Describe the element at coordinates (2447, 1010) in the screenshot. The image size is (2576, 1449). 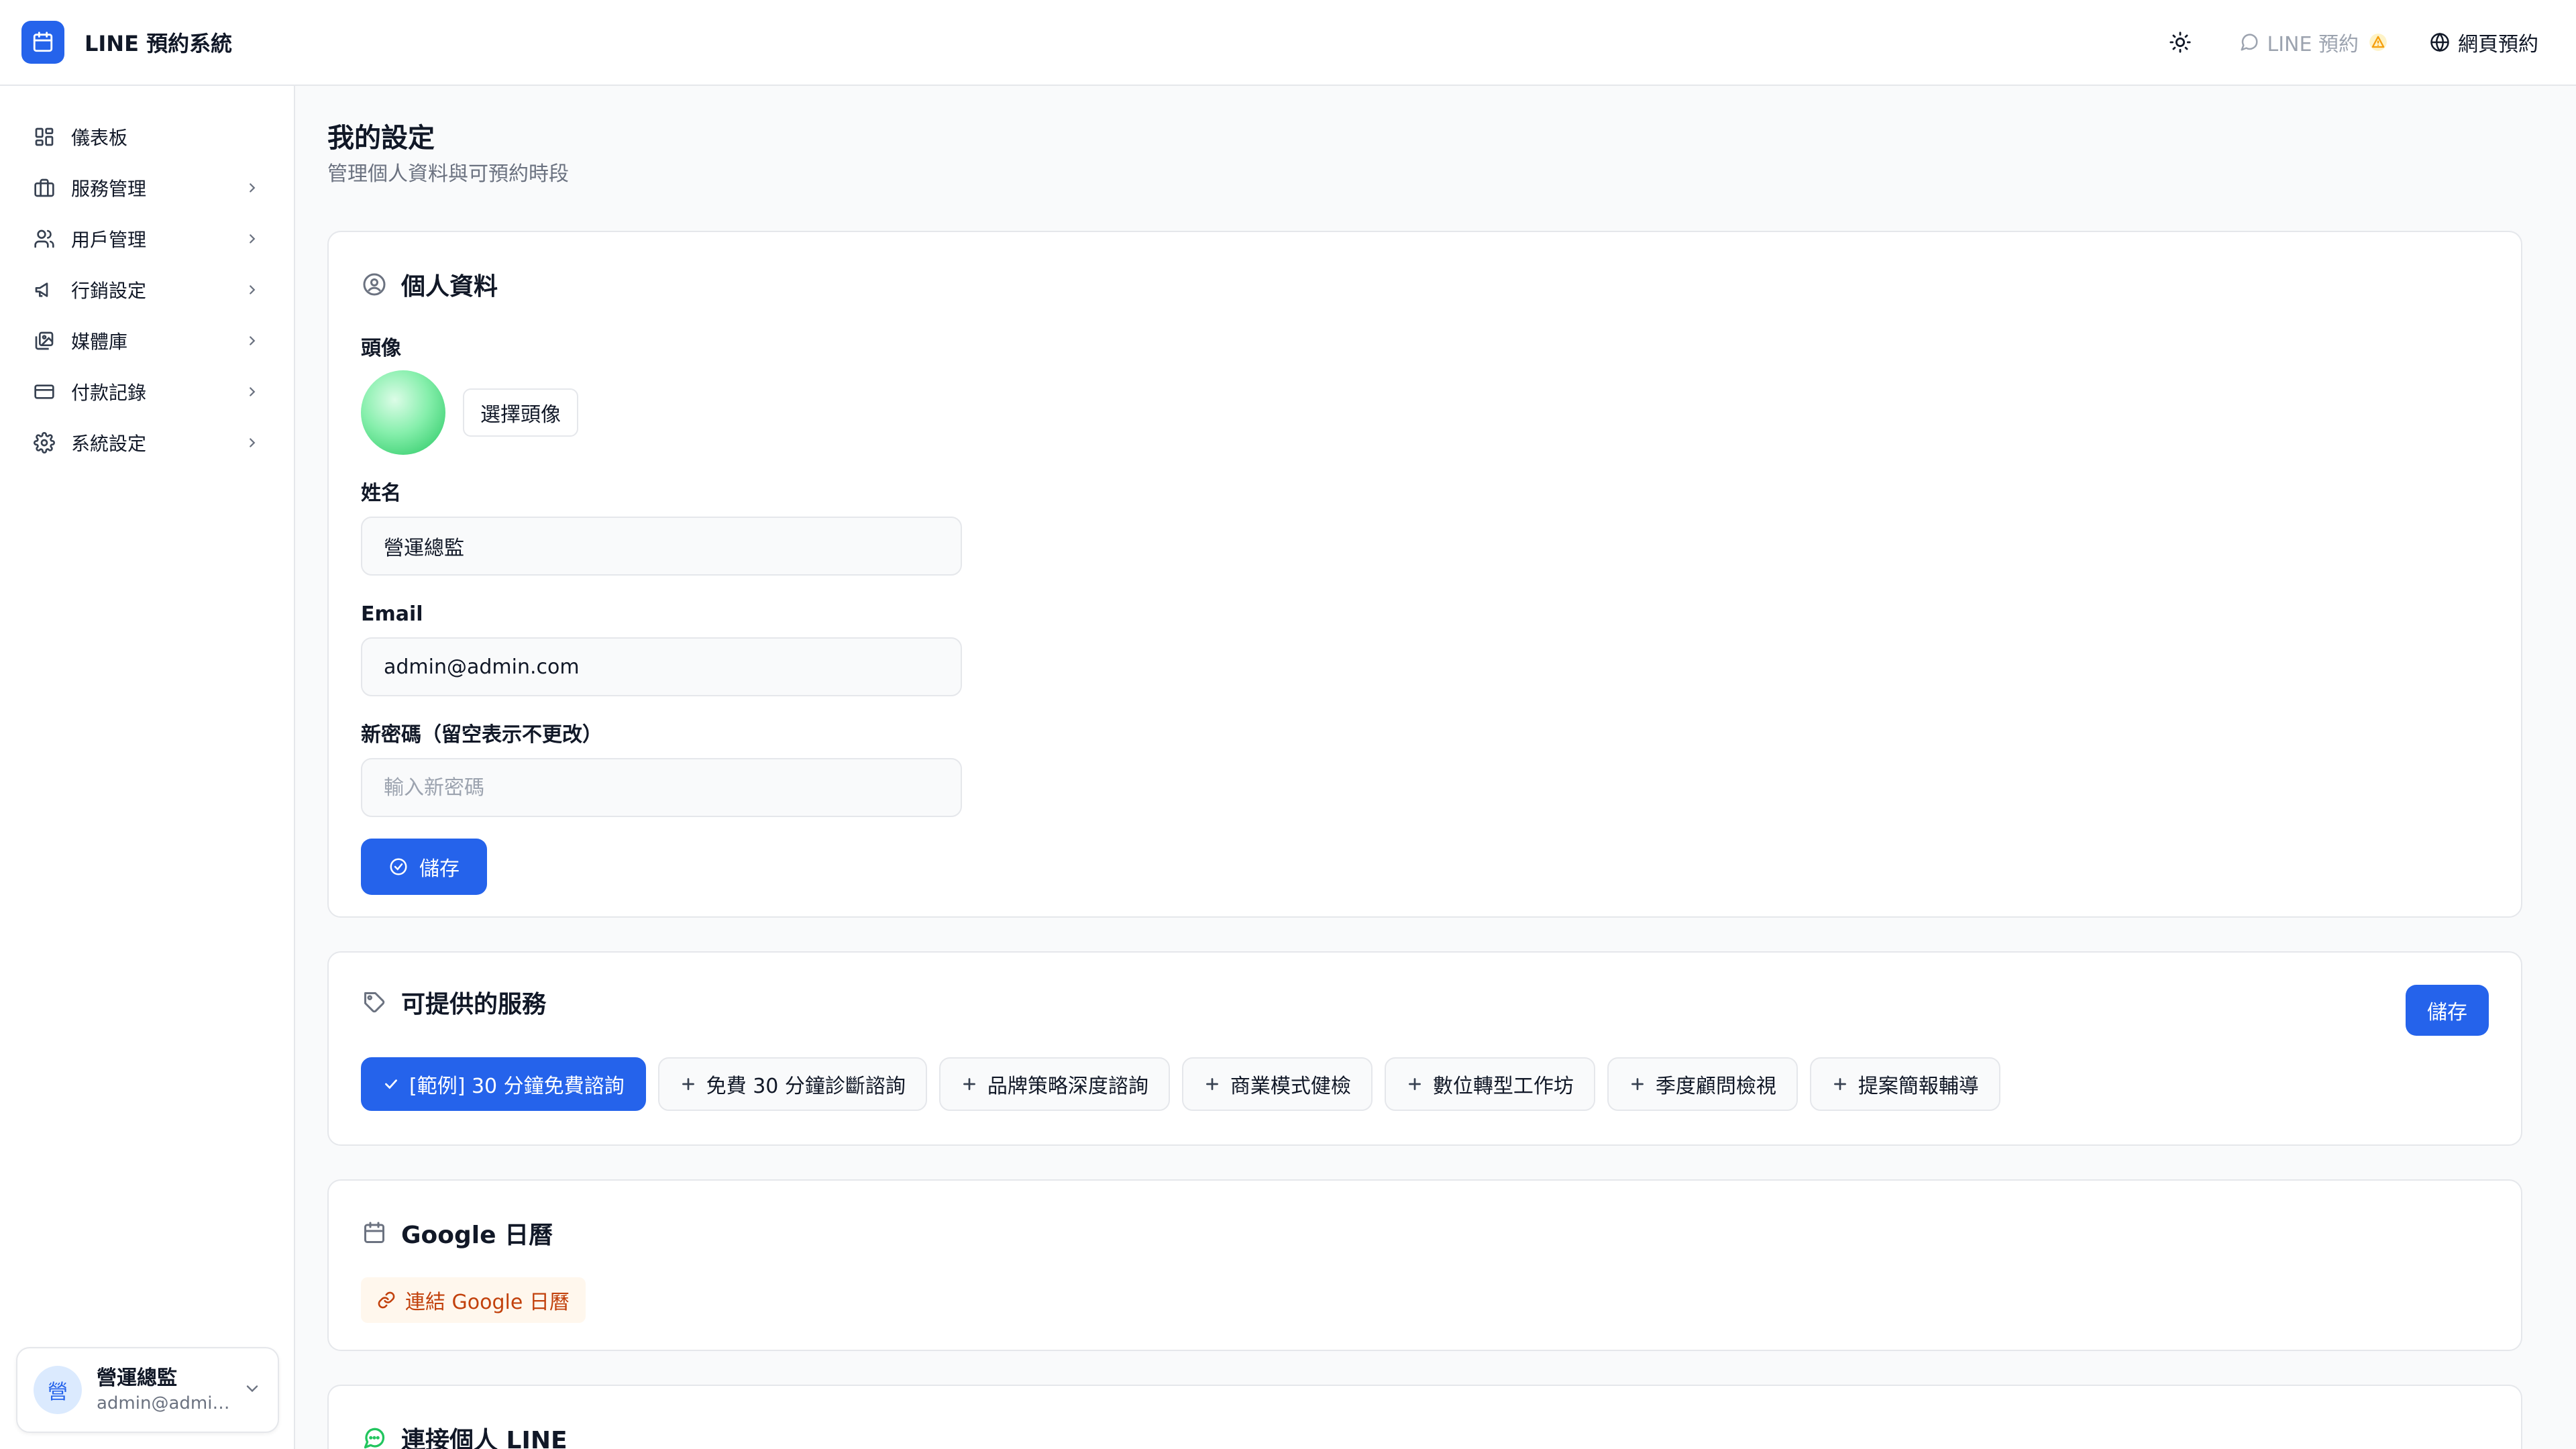
I see `services-save-button: 儲存` at that location.